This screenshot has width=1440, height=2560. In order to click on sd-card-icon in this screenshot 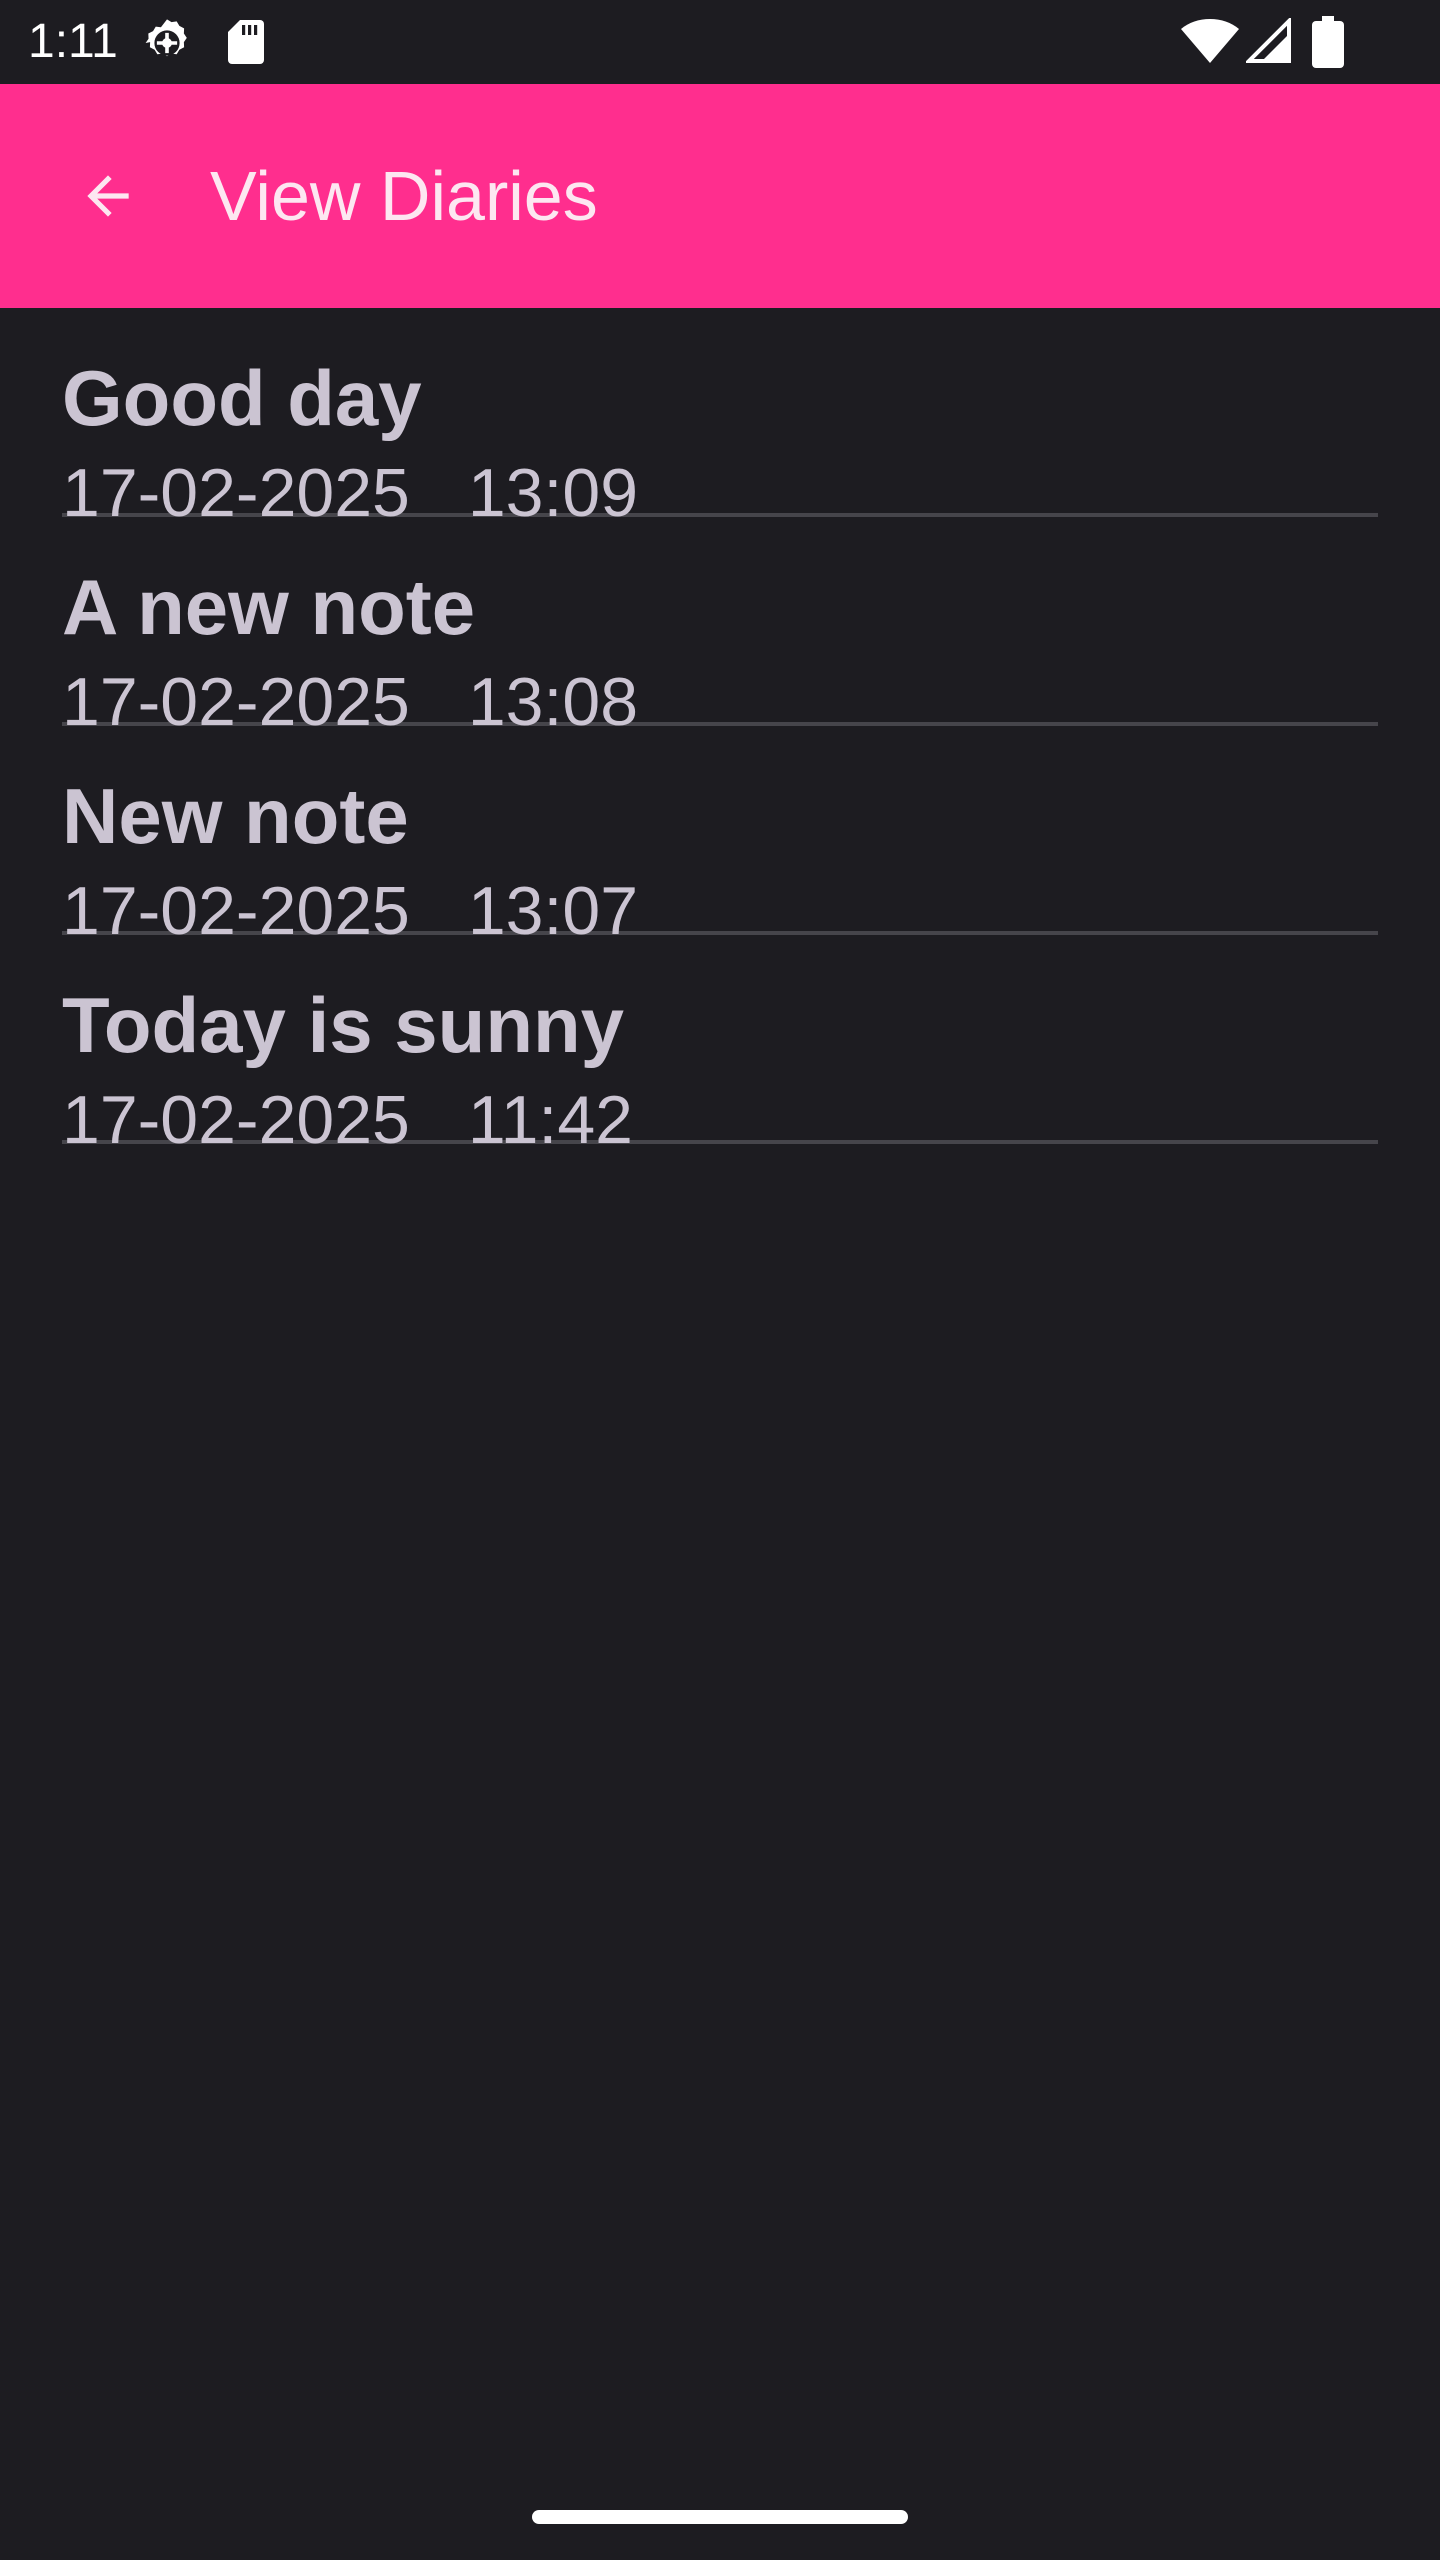, I will do `click(246, 42)`.